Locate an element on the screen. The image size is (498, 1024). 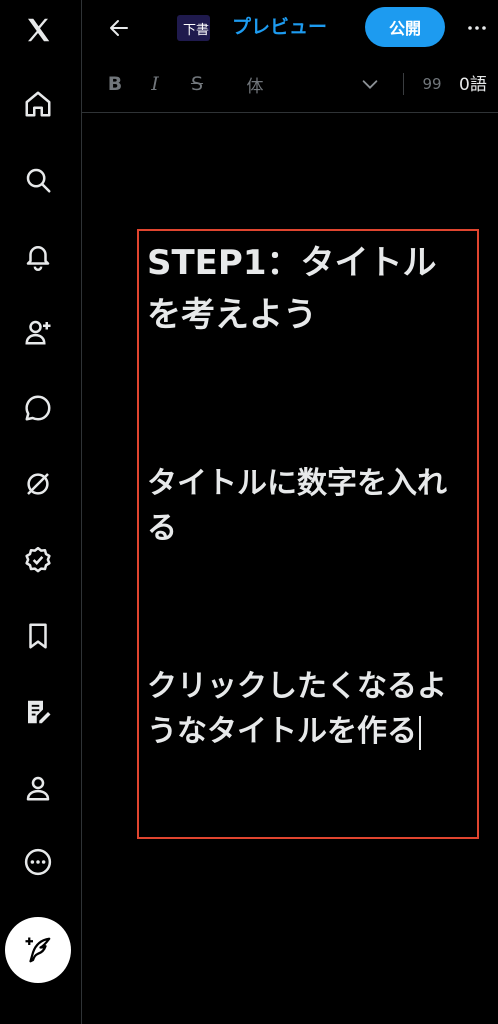
toolbar-divider is located at coordinates (403, 84).